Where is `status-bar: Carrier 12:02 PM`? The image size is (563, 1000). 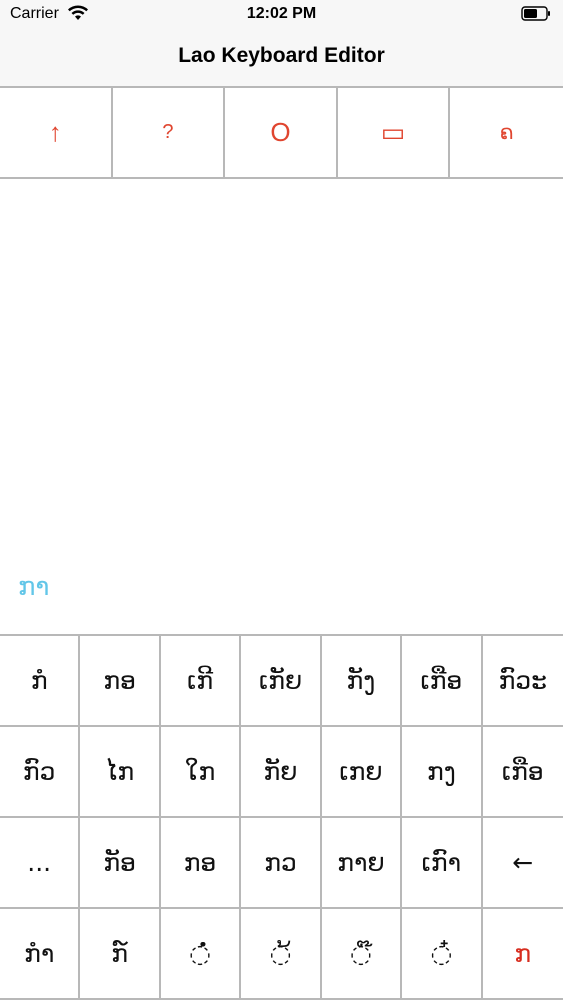 status-bar: Carrier 12:02 PM is located at coordinates (281, 15).